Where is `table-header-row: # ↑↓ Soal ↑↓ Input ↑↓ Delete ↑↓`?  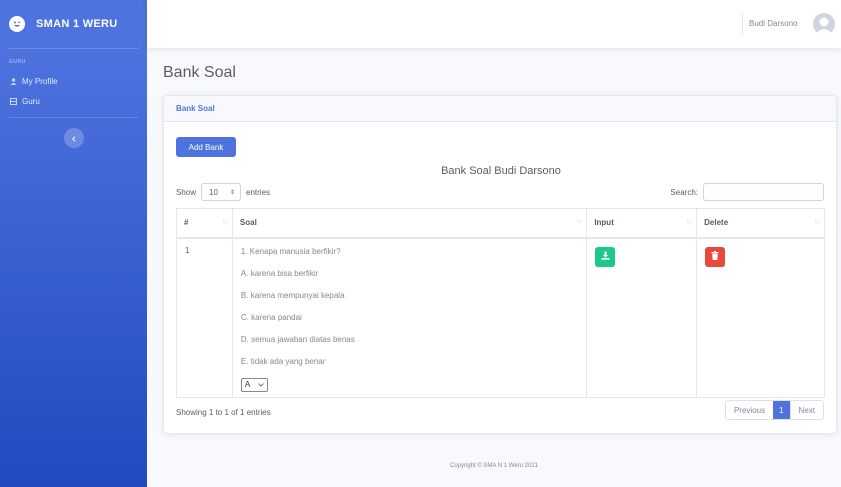
table-header-row: # ↑↓ Soal ↑↓ Input ↑↓ Delete ↑↓ is located at coordinates (500, 223).